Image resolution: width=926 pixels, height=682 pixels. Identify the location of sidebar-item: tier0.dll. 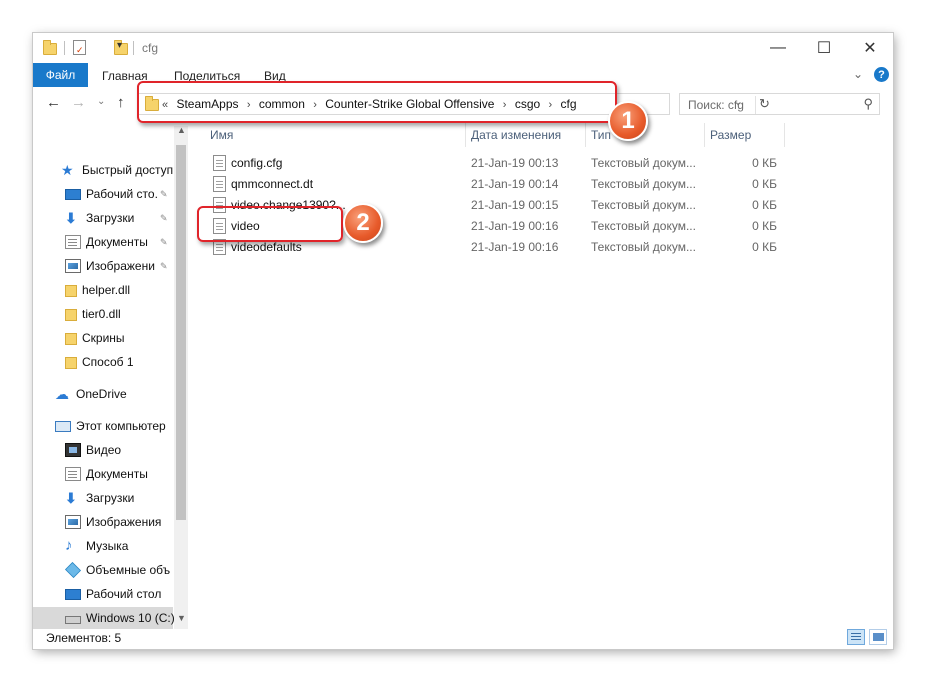
(103, 314).